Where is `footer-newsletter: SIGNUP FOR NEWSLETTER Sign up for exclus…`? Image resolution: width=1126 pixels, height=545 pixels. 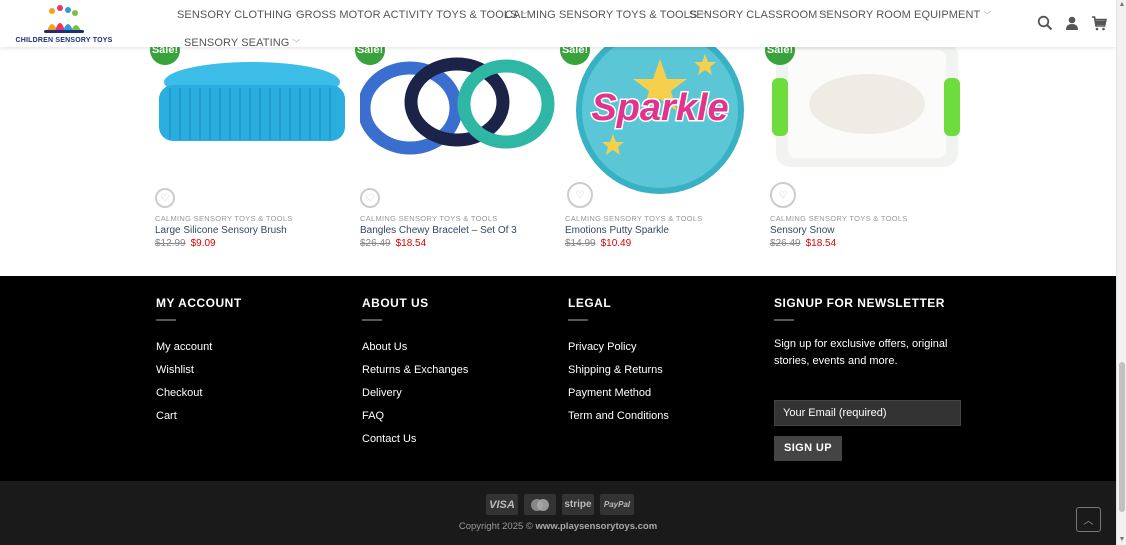 footer-newsletter: SIGNUP FOR NEWSLETTER Sign up for exclus… is located at coordinates (874, 386).